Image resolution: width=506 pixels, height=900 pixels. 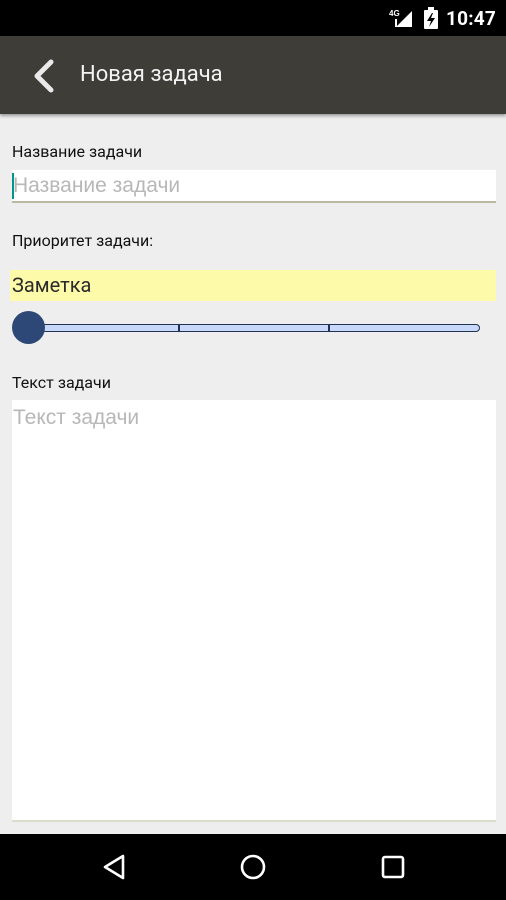 I want to click on slider-thumb, so click(x=28, y=327).